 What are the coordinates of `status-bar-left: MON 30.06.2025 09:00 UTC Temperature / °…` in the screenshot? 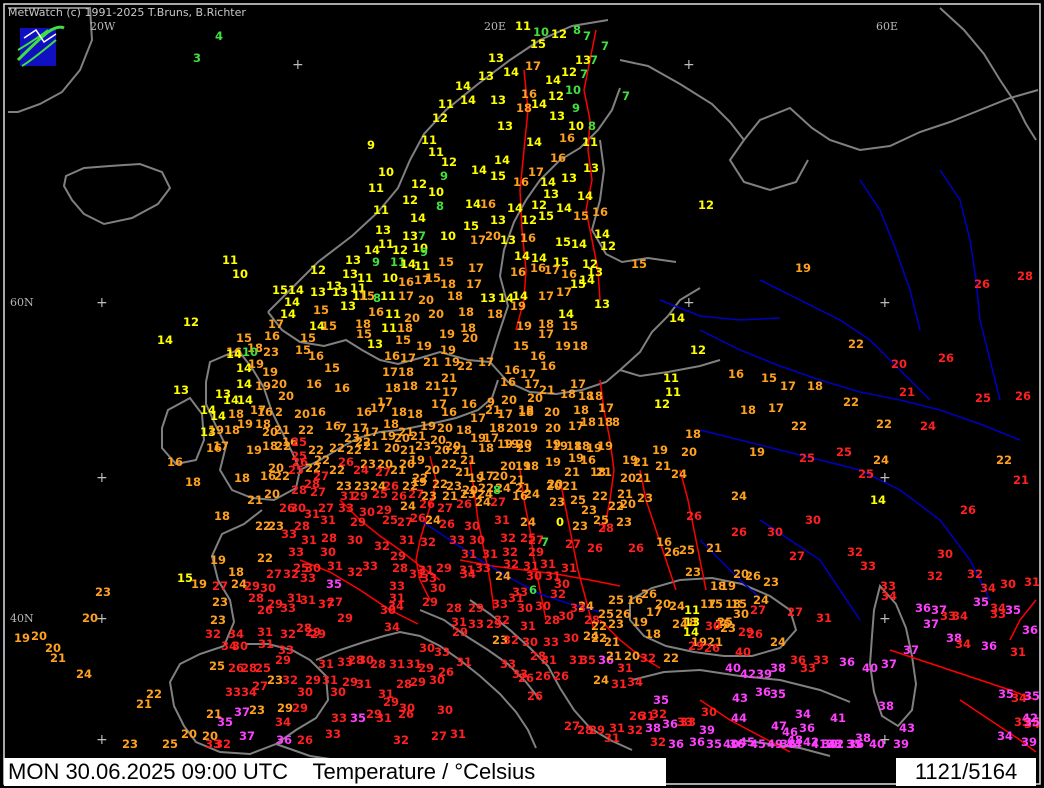 It's located at (335, 772).